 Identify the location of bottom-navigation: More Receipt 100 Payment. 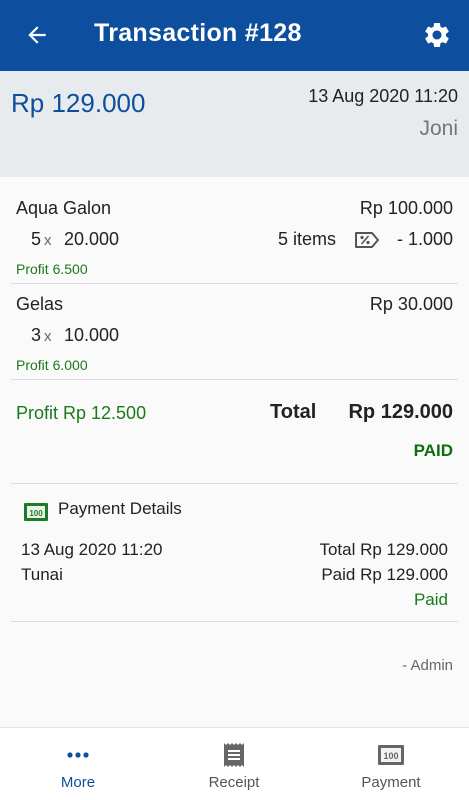
(234, 763).